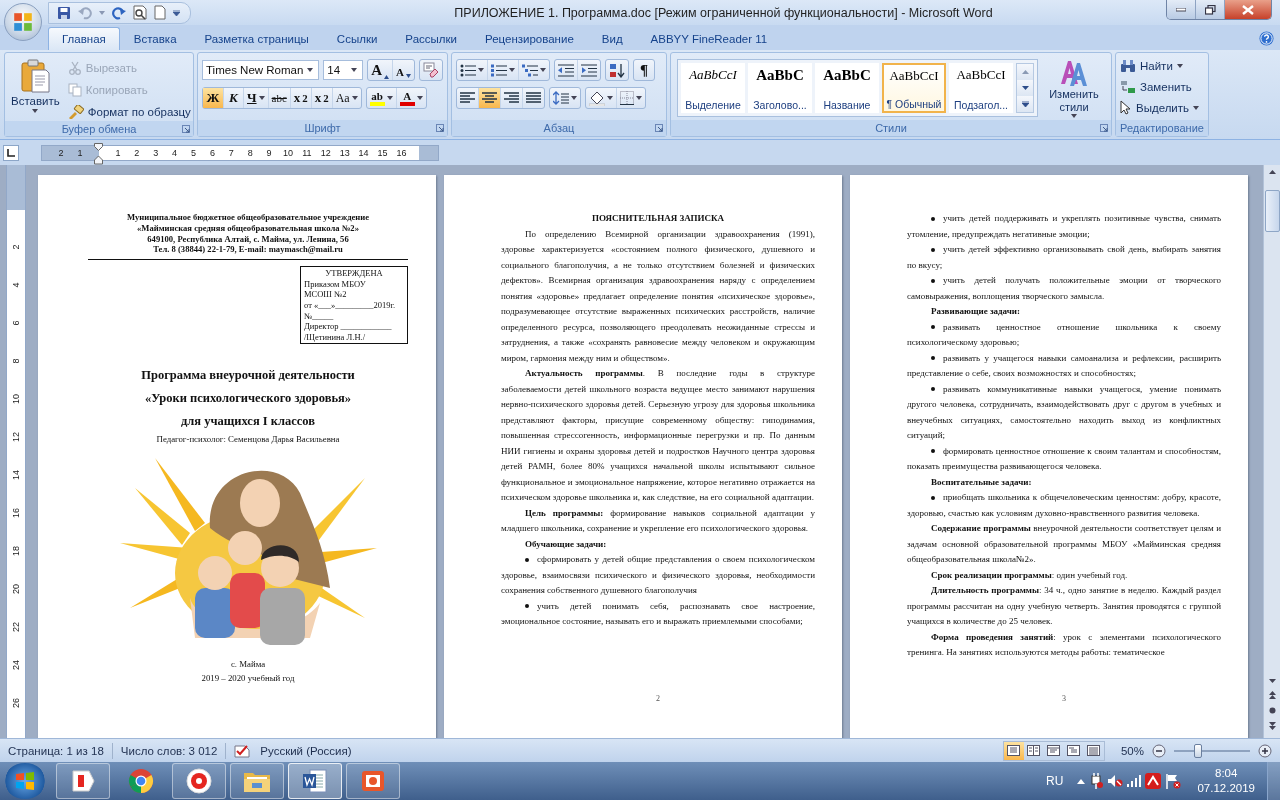 The image size is (1280, 800). I want to click on paragraph: По определению Всемирной организации здравоохранения (1991), здоровье характеризуется «состоянием полного физического, душевного и социального благополучия, а не только отсутствием болезней и физических дефектов». Всемирная организация здравоохранения наряду с определением понятия «здоровье» предлагает определение понятия «психическое здоровье», подразумевающее отсутствие выраженных психических расстройств, наличие определенного ресурса, позволяющего преодолевать неожиданные стрессы и затруднения, а также «сохранять равновесие между человеком и окружающим миром, гармония между ним и обществом»., so click(658, 296).